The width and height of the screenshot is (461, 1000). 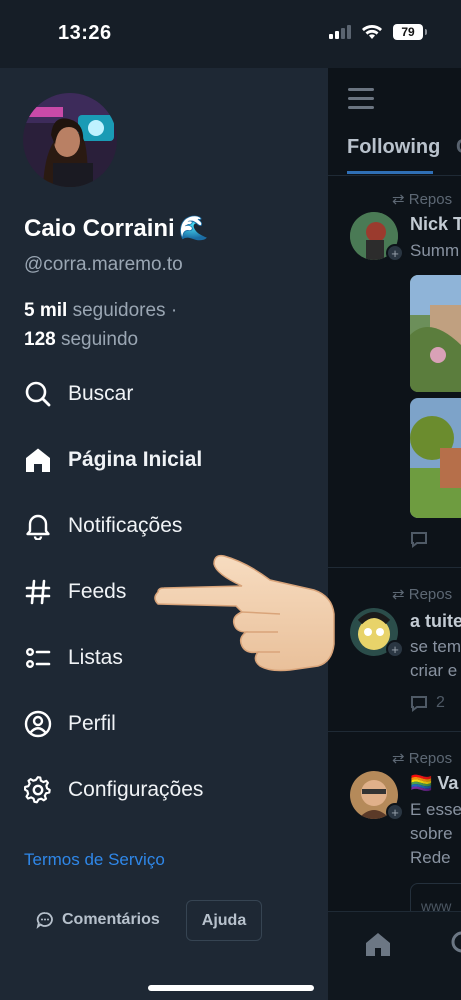 I want to click on menu-icon, so click(x=361, y=101).